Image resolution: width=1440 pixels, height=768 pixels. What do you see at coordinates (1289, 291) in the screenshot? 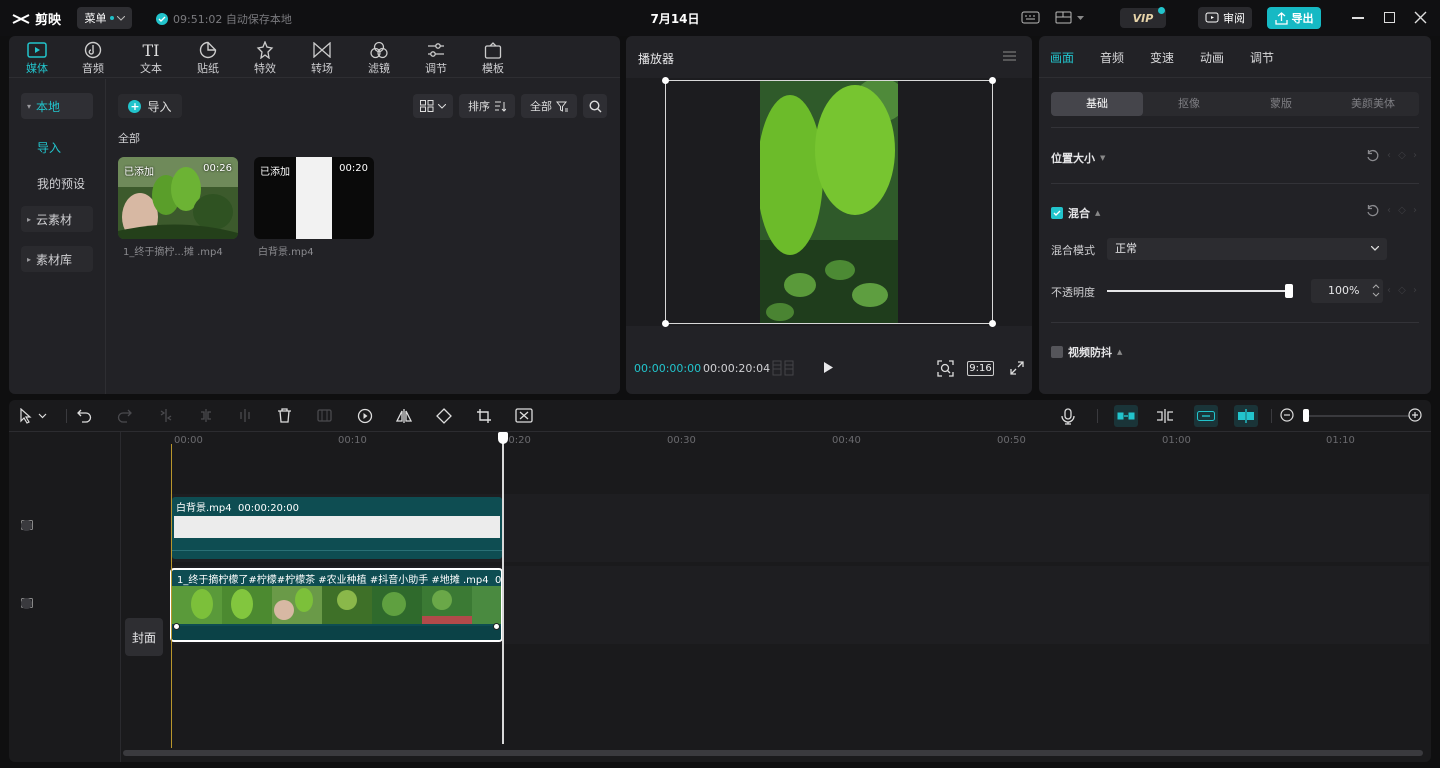
I see `opacity-slider-thumb` at bounding box center [1289, 291].